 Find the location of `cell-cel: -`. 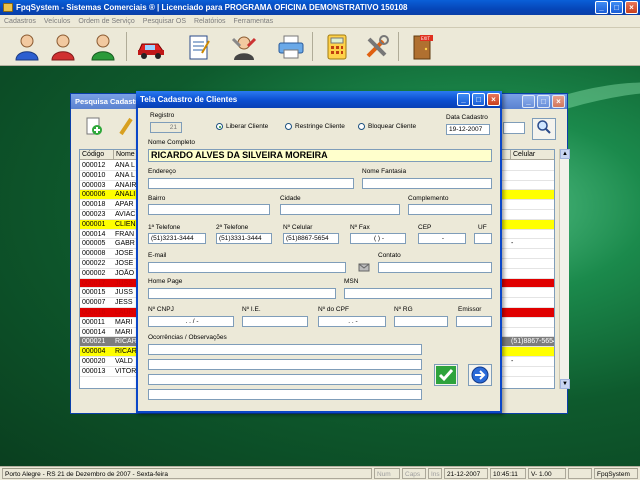

cell-cel: - is located at coordinates (512, 244).